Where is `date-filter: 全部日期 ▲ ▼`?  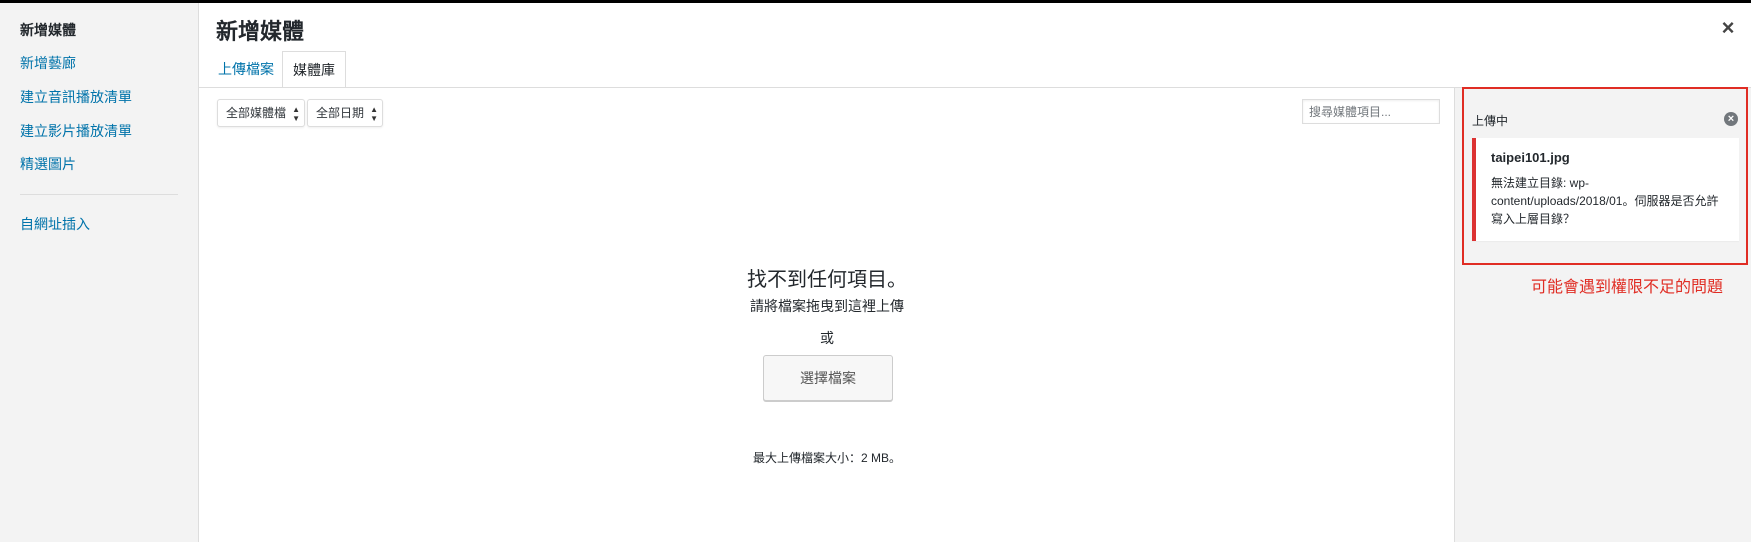 date-filter: 全部日期 ▲ ▼ is located at coordinates (345, 113).